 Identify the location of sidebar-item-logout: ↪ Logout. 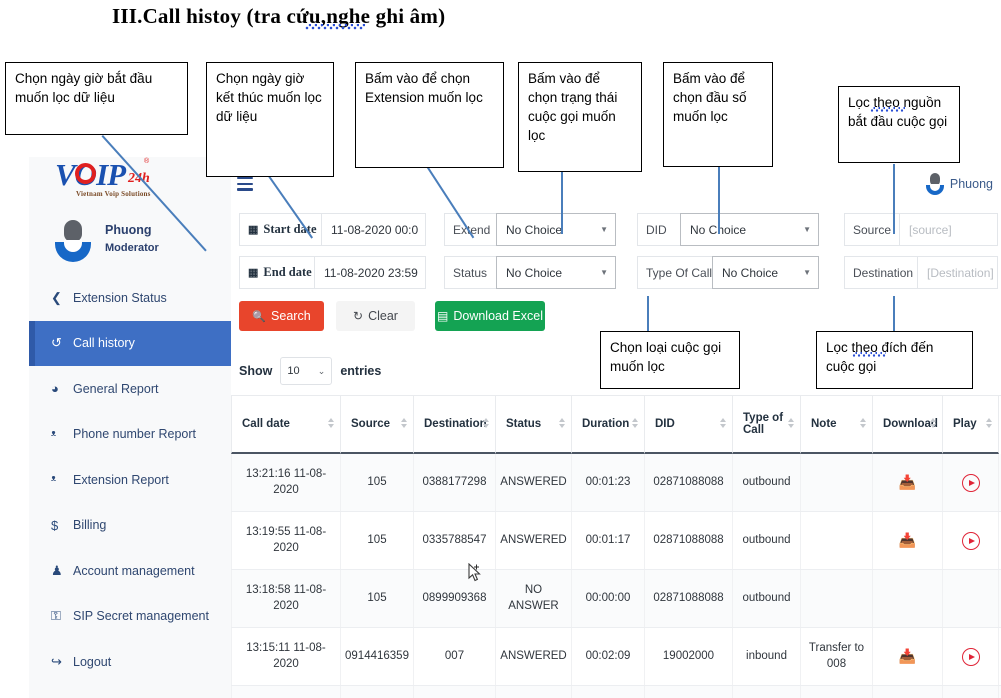
(130, 662).